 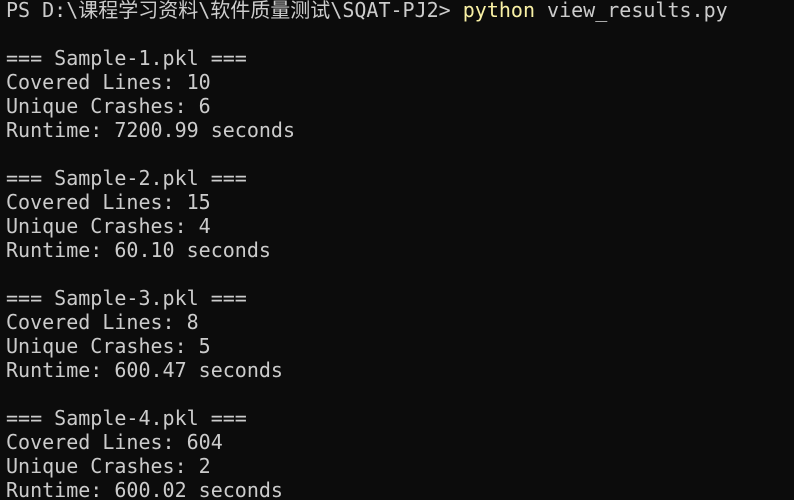 What do you see at coordinates (108, 466) in the screenshot?
I see `unique-crashes: Unique Crashes: 2` at bounding box center [108, 466].